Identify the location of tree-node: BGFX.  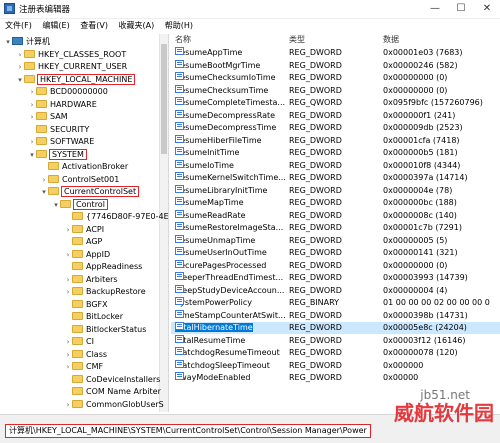
(86, 305).